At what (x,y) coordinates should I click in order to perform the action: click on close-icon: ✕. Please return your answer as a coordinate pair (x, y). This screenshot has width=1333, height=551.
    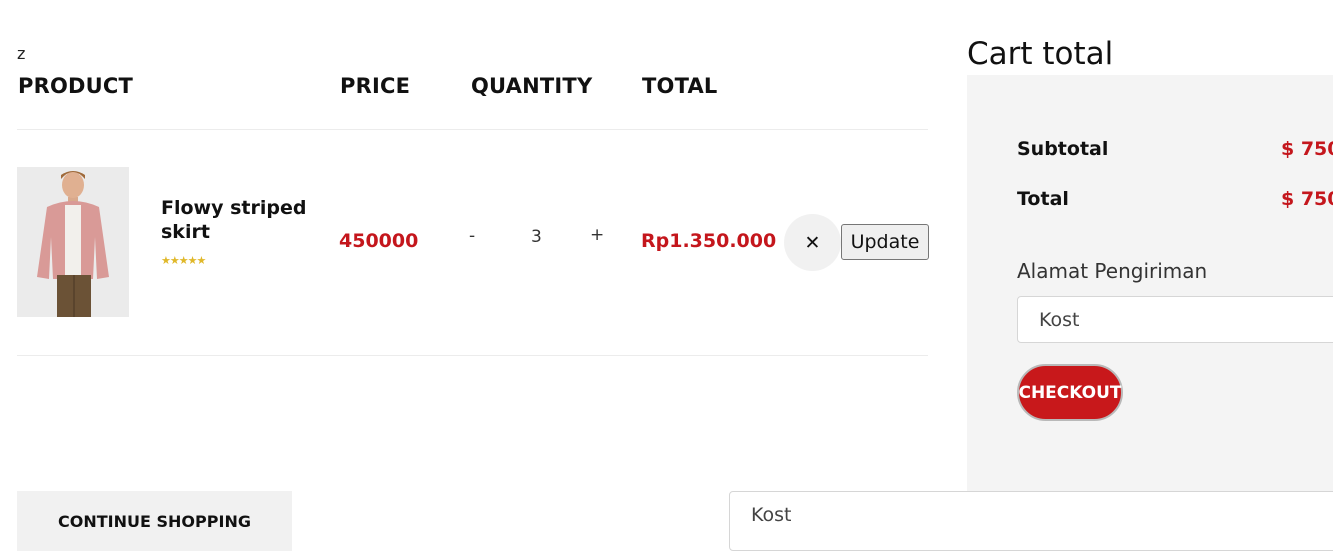
    Looking at the image, I should click on (812, 242).